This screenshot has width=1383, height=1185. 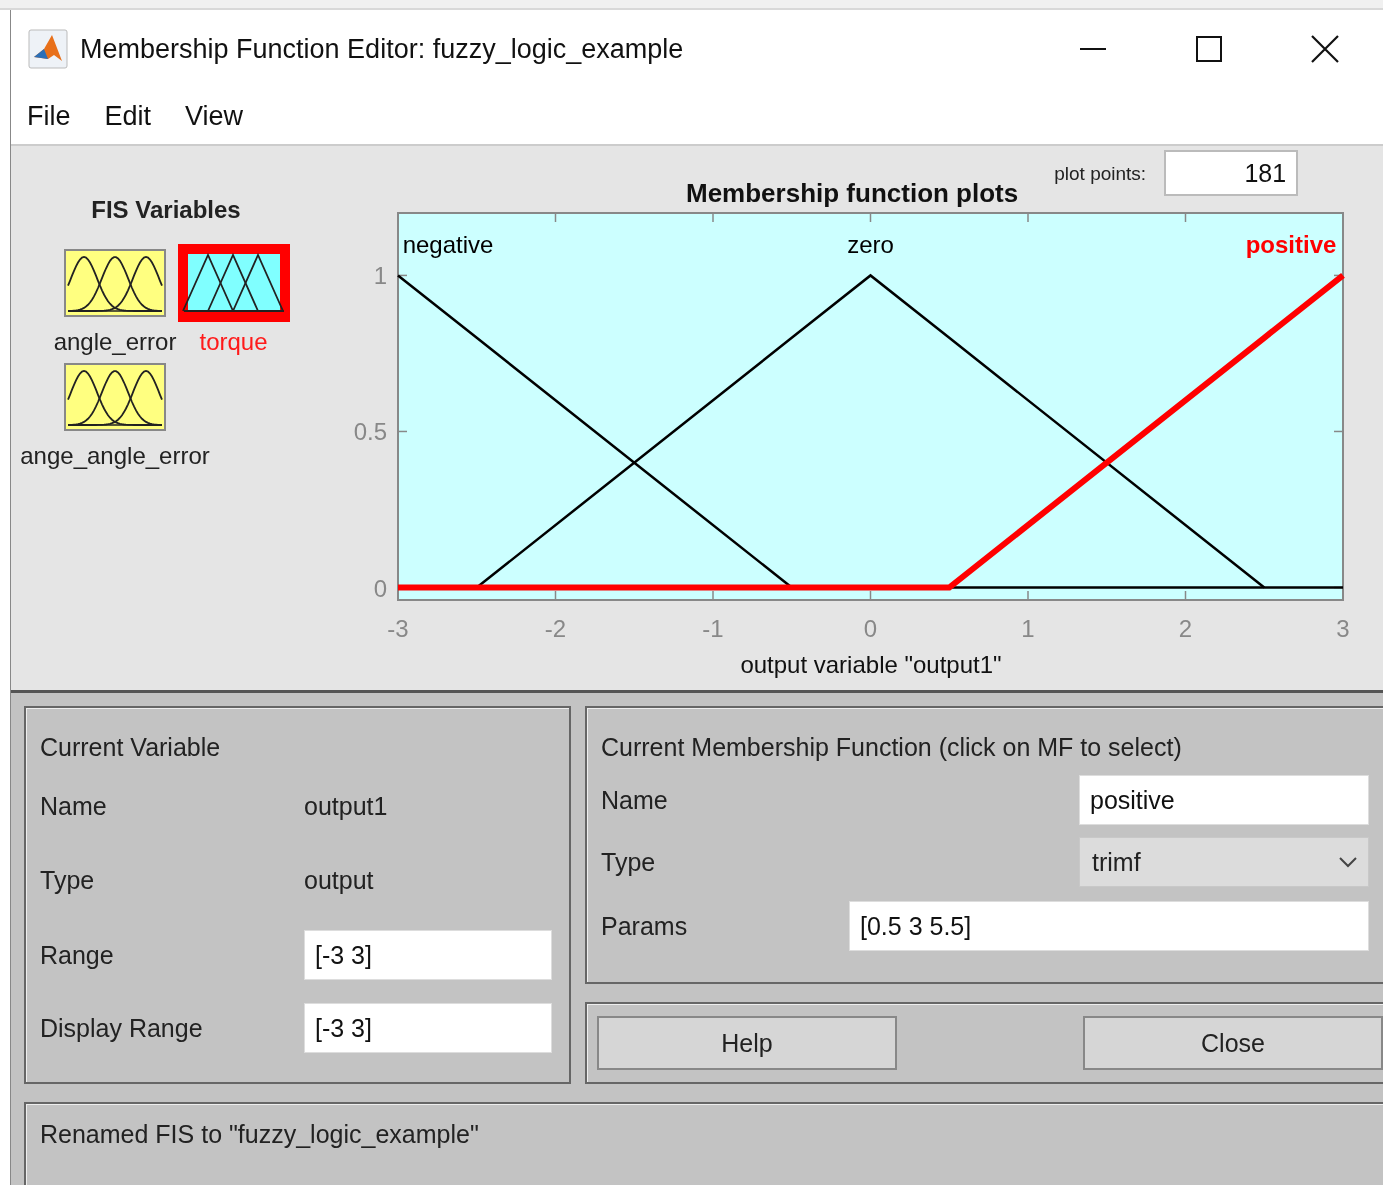 I want to click on mf-label: zero, so click(x=870, y=244).